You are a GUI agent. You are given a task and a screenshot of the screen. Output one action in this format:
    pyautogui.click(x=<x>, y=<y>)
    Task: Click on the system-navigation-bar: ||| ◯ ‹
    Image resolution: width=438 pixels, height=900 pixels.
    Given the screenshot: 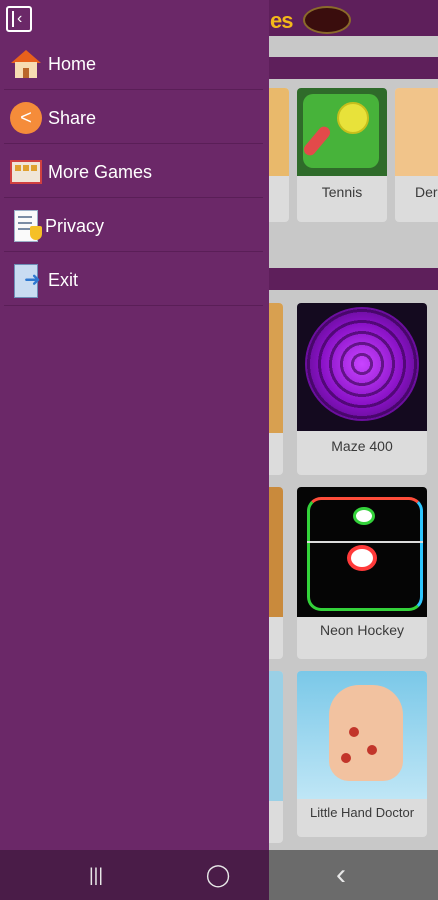 What is the action you would take?
    pyautogui.click(x=219, y=875)
    